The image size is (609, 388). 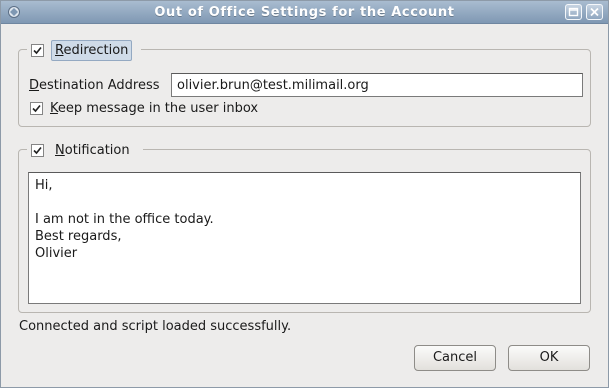 I want to click on keep-message-row: Keep message in the user inbox, so click(x=144, y=108).